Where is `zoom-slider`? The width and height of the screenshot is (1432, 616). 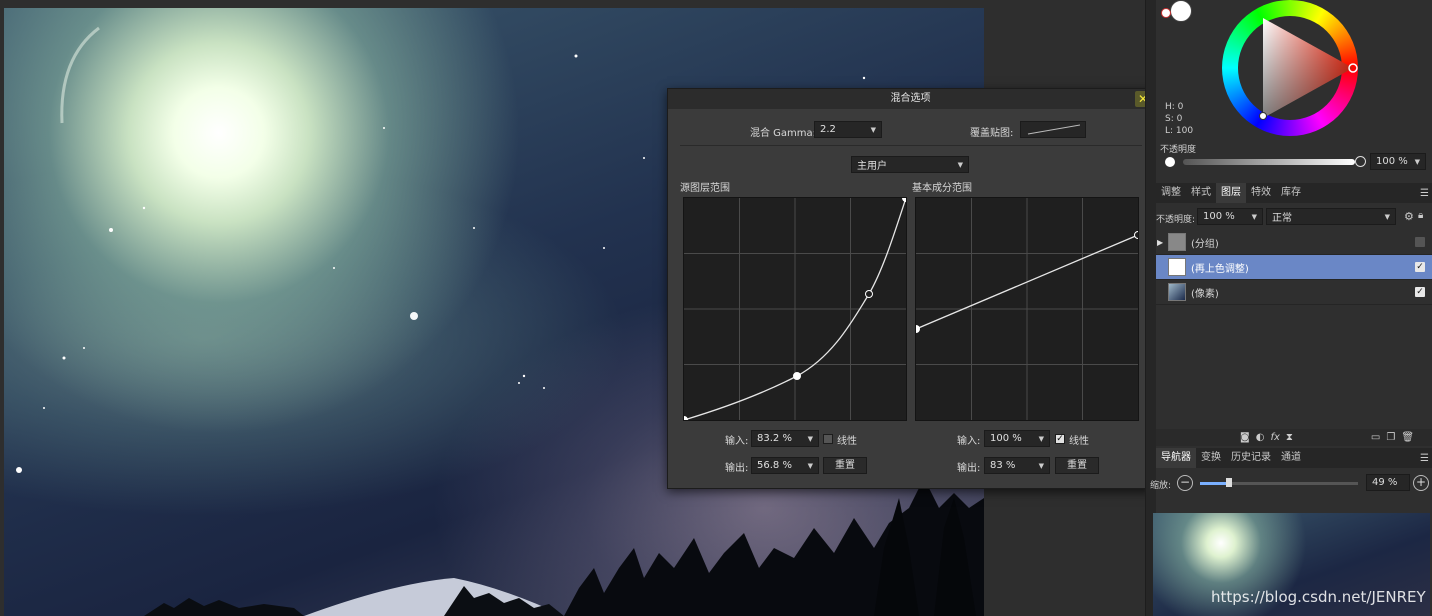 zoom-slider is located at coordinates (1279, 483).